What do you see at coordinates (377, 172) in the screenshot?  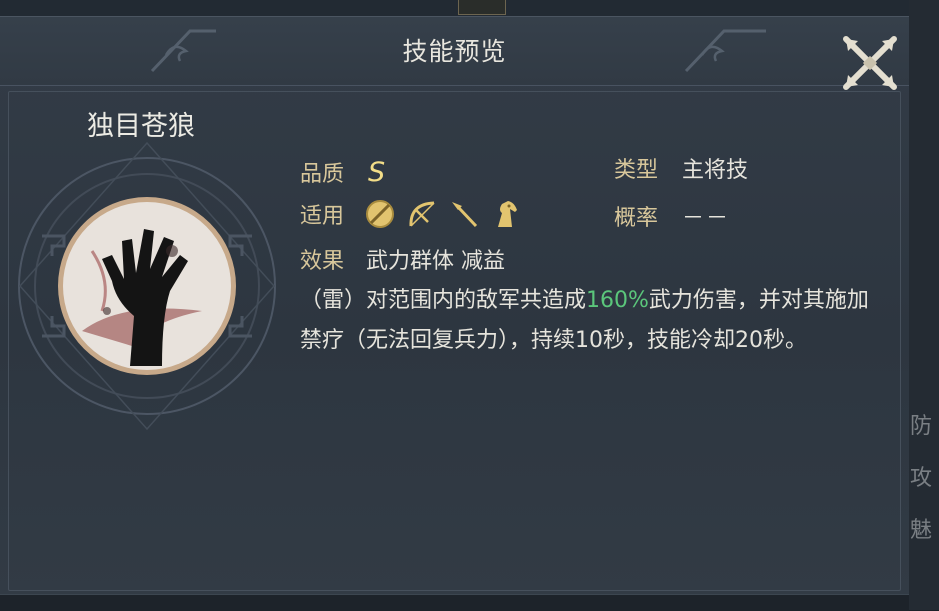 I see `quality-value: S` at bounding box center [377, 172].